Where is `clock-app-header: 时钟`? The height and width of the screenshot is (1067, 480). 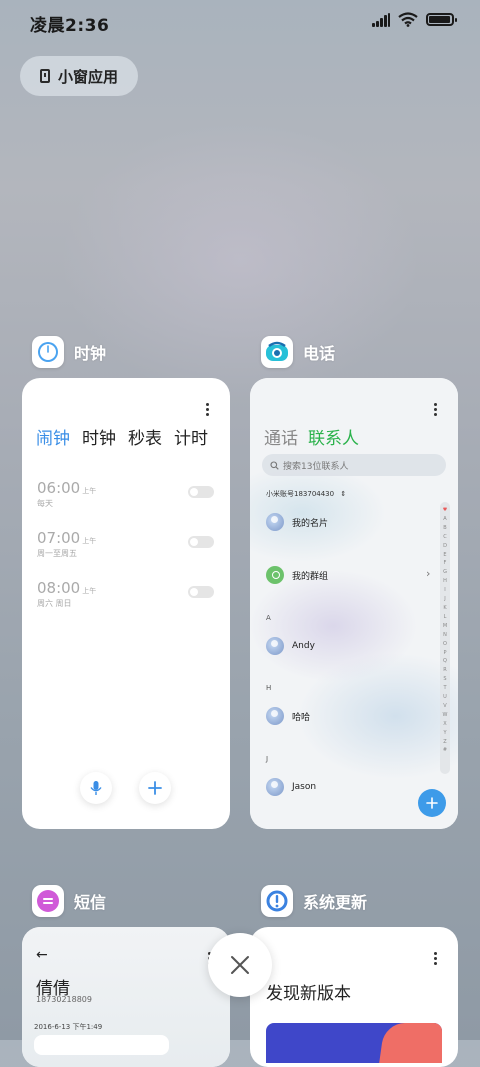 clock-app-header: 时钟 is located at coordinates (69, 352).